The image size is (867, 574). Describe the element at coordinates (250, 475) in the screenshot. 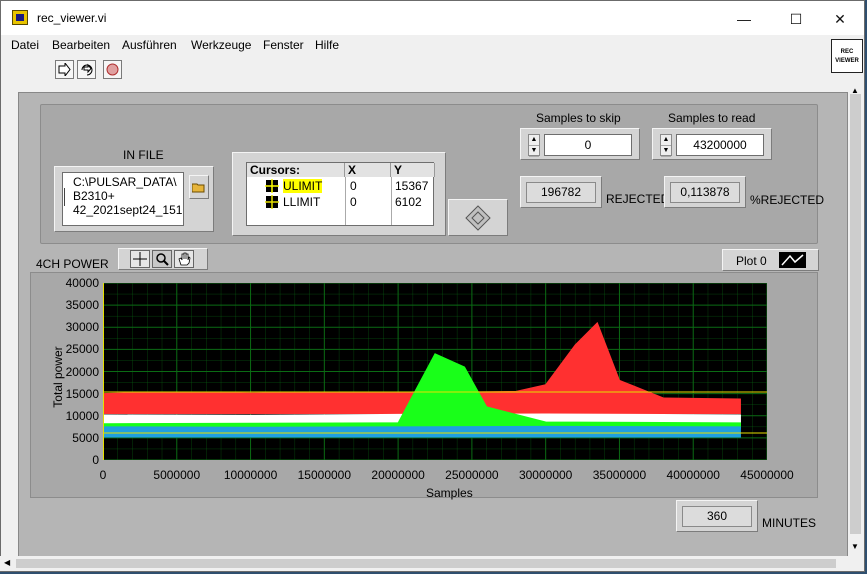

I see `x-tick-label: 10000000` at that location.